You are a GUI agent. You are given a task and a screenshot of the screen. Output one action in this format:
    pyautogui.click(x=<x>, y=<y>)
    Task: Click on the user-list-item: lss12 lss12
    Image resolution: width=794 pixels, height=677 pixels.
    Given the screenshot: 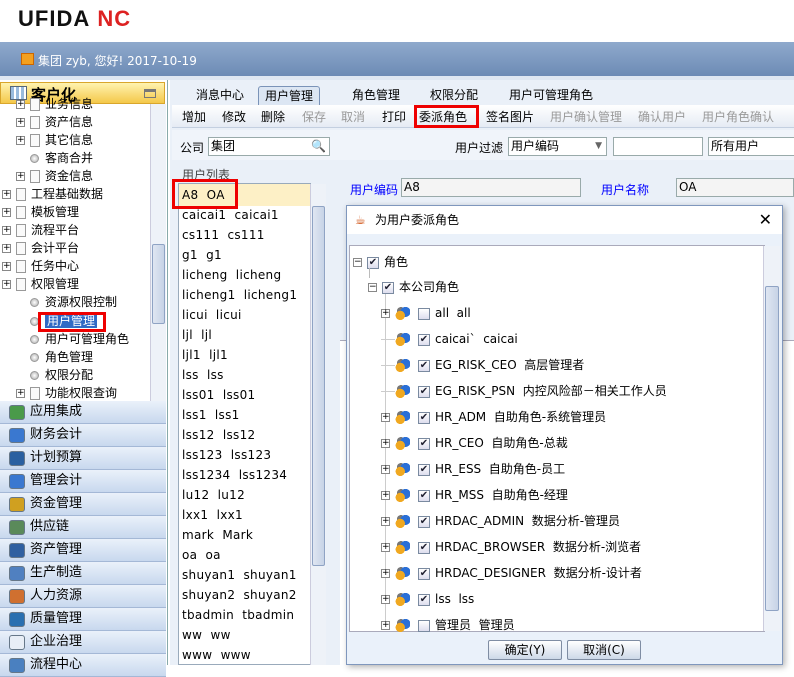 What is the action you would take?
    pyautogui.click(x=218, y=435)
    